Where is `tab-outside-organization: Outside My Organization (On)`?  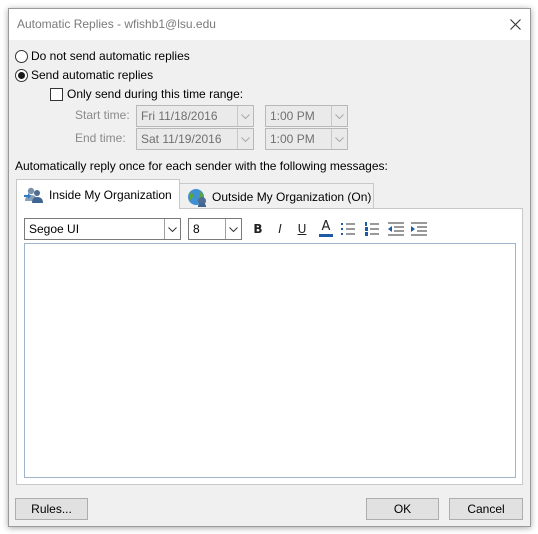 tab-outside-organization: Outside My Organization (On) is located at coordinates (276, 196).